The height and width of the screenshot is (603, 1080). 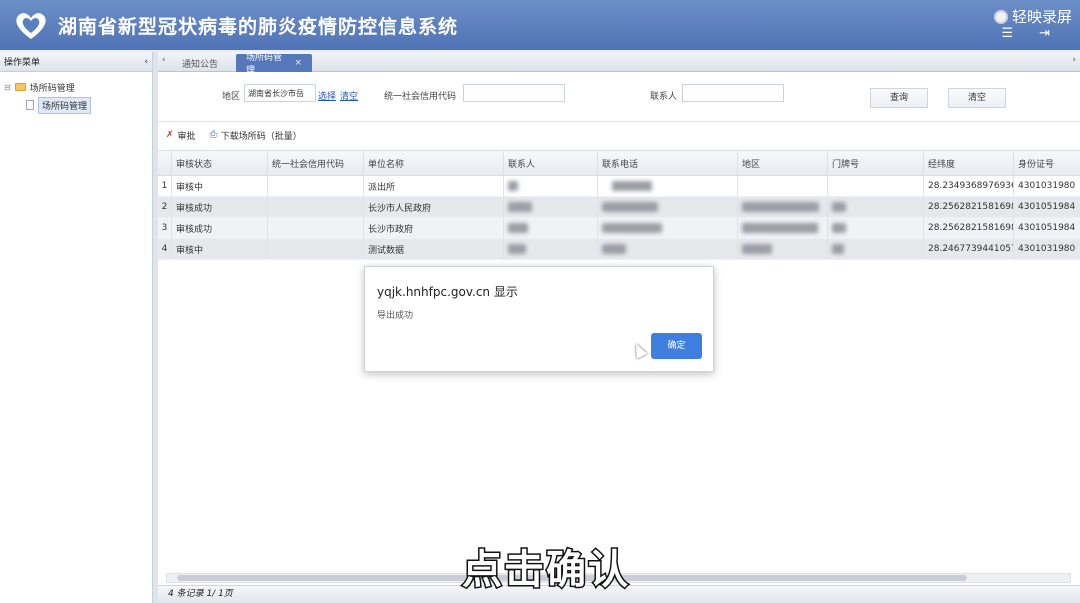 What do you see at coordinates (280, 93) in the screenshot?
I see `region-input: 湖南省长沙市岳` at bounding box center [280, 93].